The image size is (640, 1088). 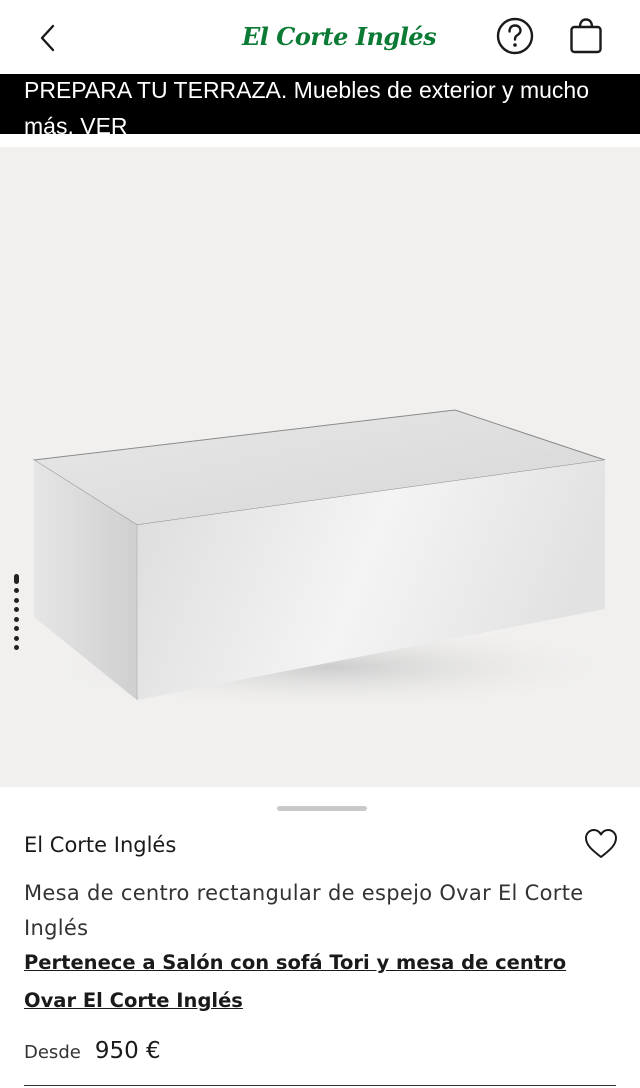 I want to click on gallery-pagination, so click(x=16, y=612).